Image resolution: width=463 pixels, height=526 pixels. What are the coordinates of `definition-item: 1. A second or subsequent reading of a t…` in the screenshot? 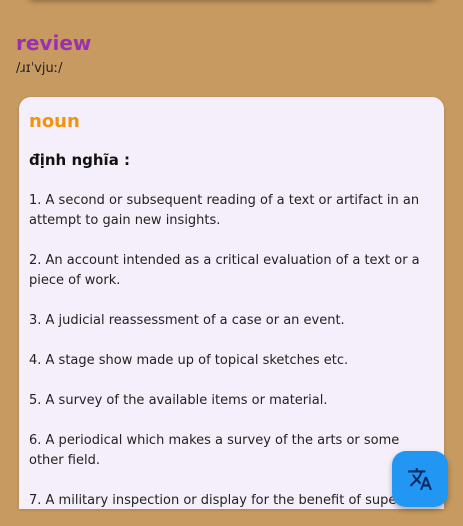 It's located at (224, 210).